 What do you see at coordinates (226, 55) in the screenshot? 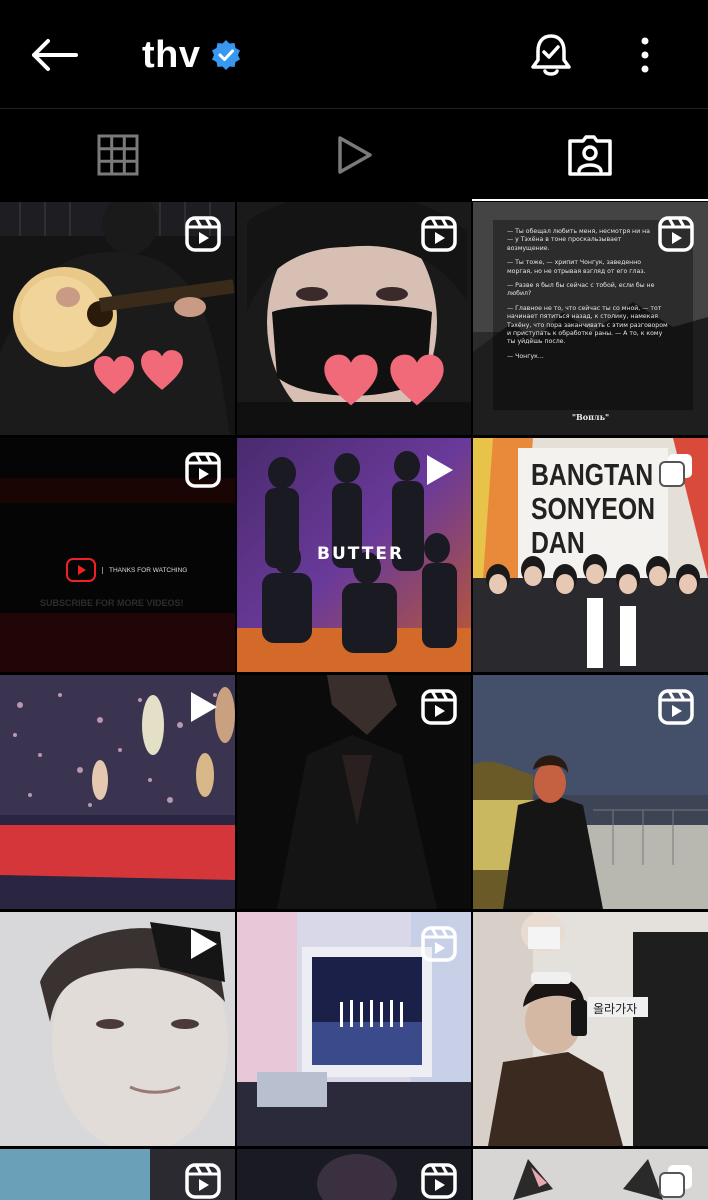
I see `verified-badge-icon` at bounding box center [226, 55].